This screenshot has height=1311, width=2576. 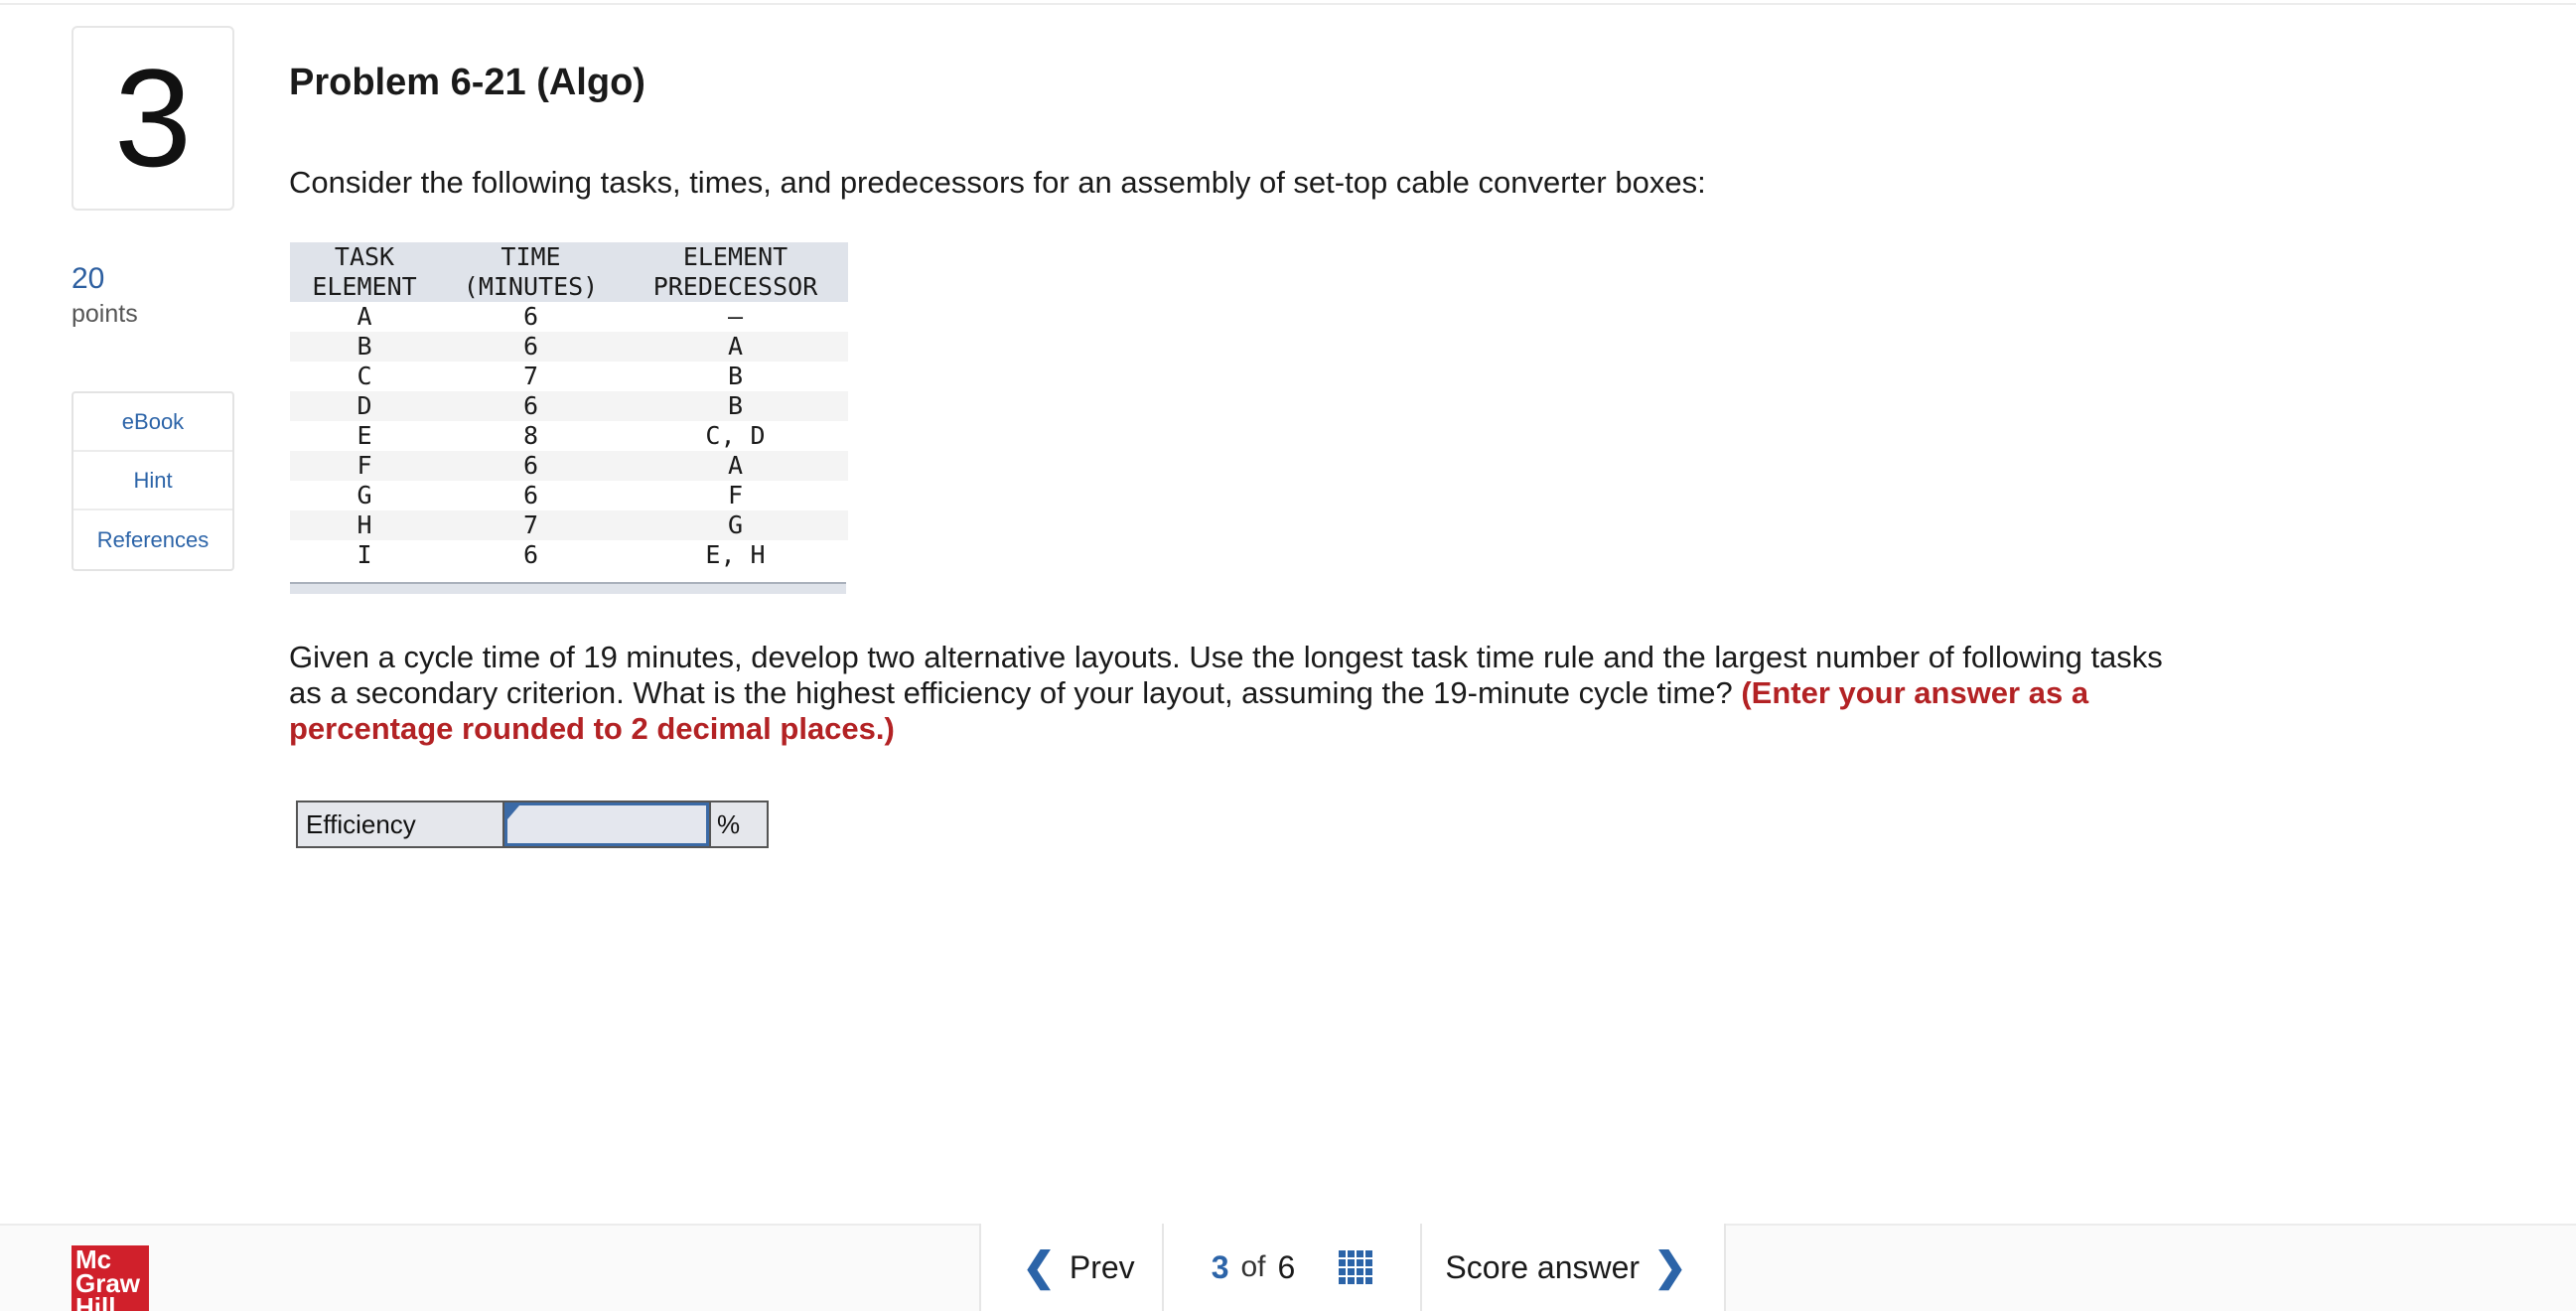 What do you see at coordinates (365, 347) in the screenshot?
I see `task-cell: B` at bounding box center [365, 347].